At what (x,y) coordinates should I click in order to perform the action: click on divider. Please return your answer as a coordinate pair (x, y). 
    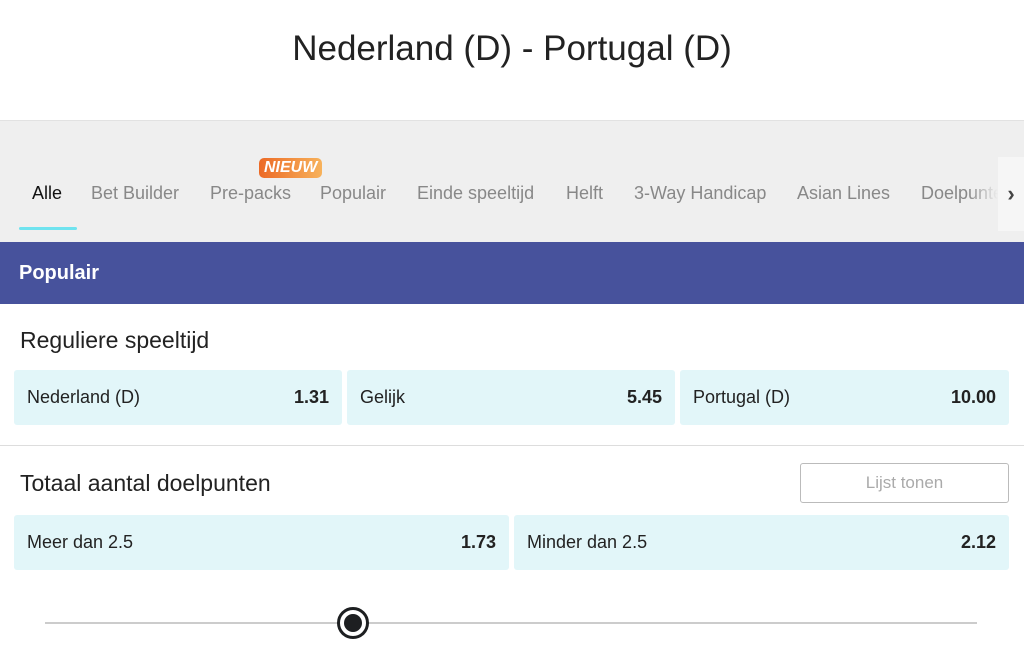
    Looking at the image, I should click on (512, 445).